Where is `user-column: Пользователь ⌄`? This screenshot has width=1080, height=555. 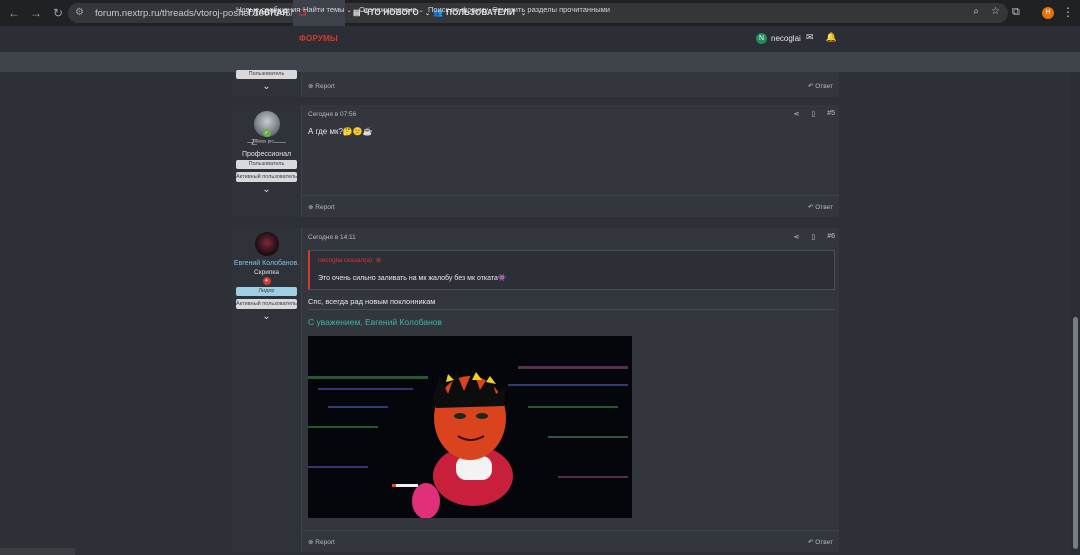
user-column: Пользователь ⌄ is located at coordinates (267, 83).